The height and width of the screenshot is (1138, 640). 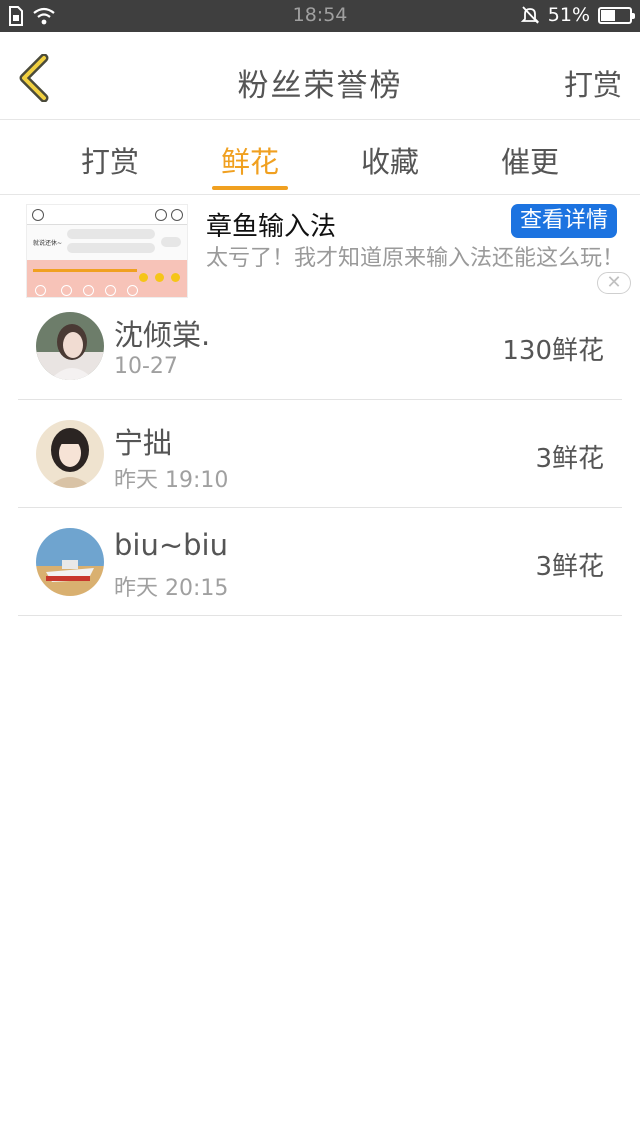 I want to click on fan-time: 10-27, so click(x=146, y=366).